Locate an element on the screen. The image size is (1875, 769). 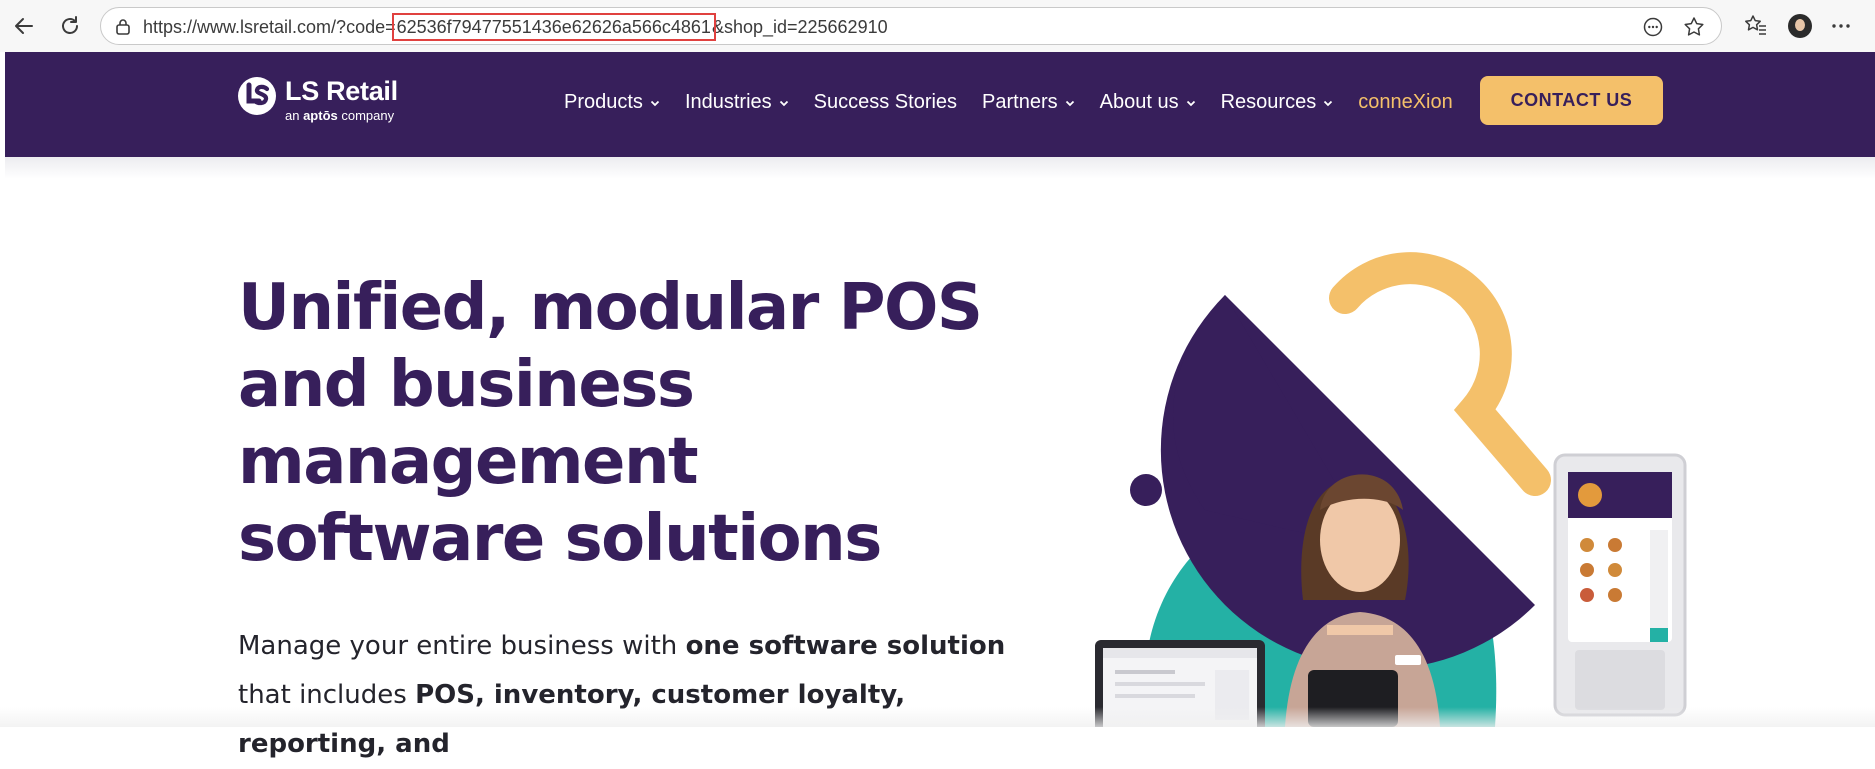
header-shadow is located at coordinates (940, 168).